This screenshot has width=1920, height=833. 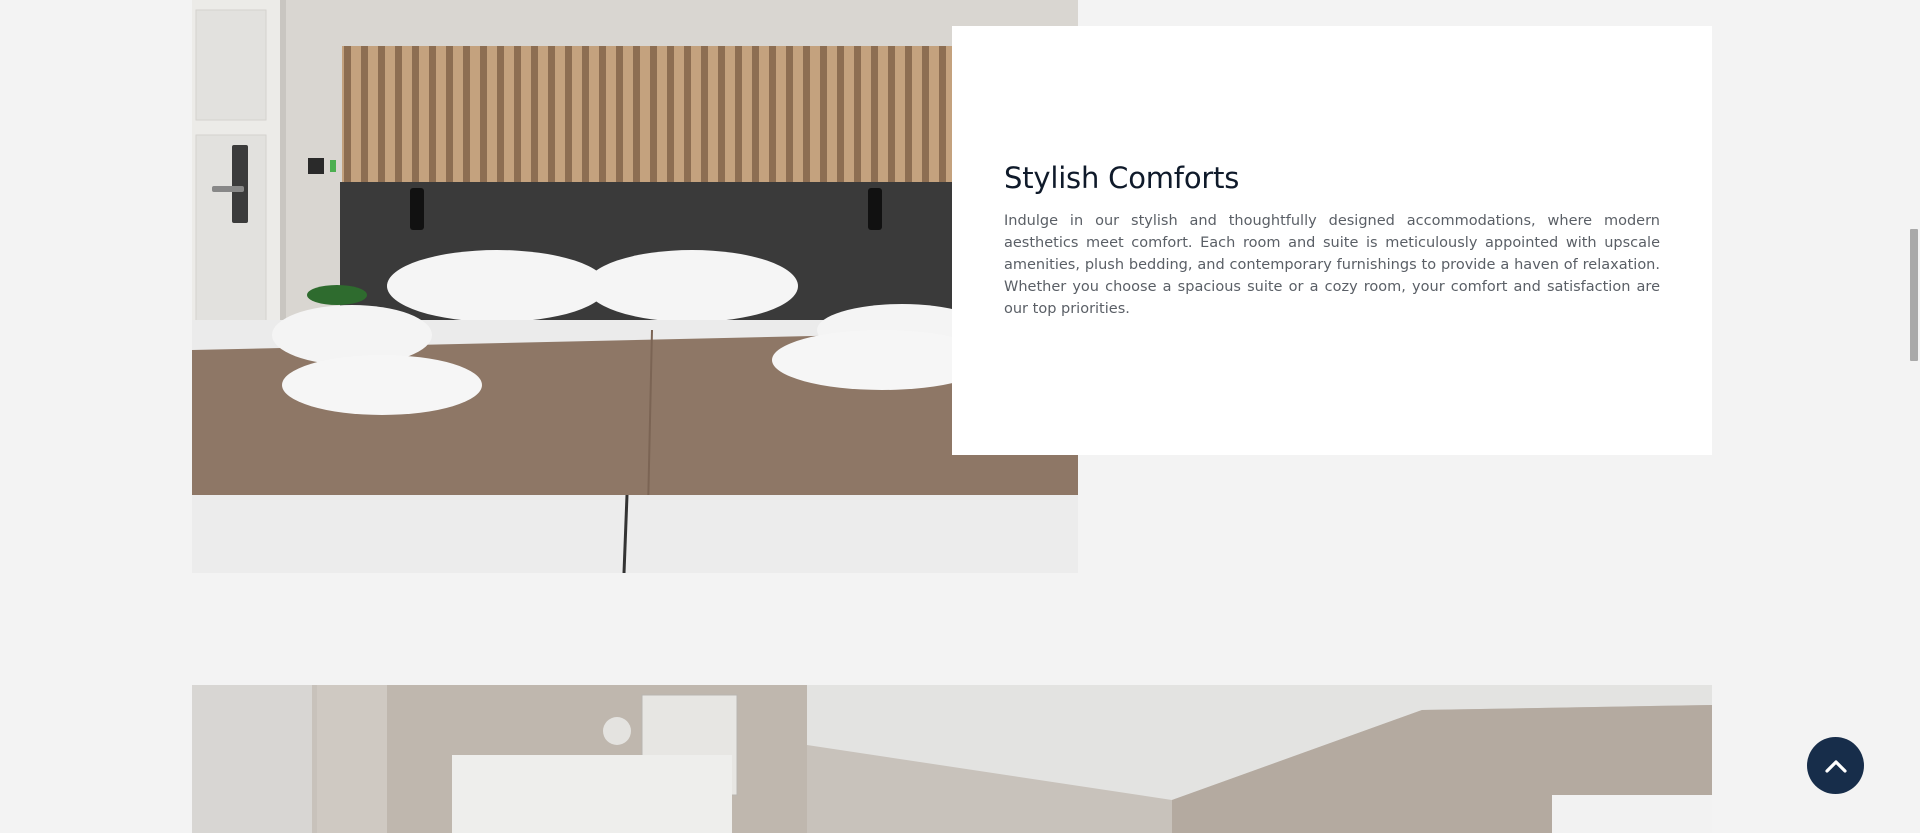 What do you see at coordinates (1122, 178) in the screenshot?
I see `feature-title: Stylish Comforts` at bounding box center [1122, 178].